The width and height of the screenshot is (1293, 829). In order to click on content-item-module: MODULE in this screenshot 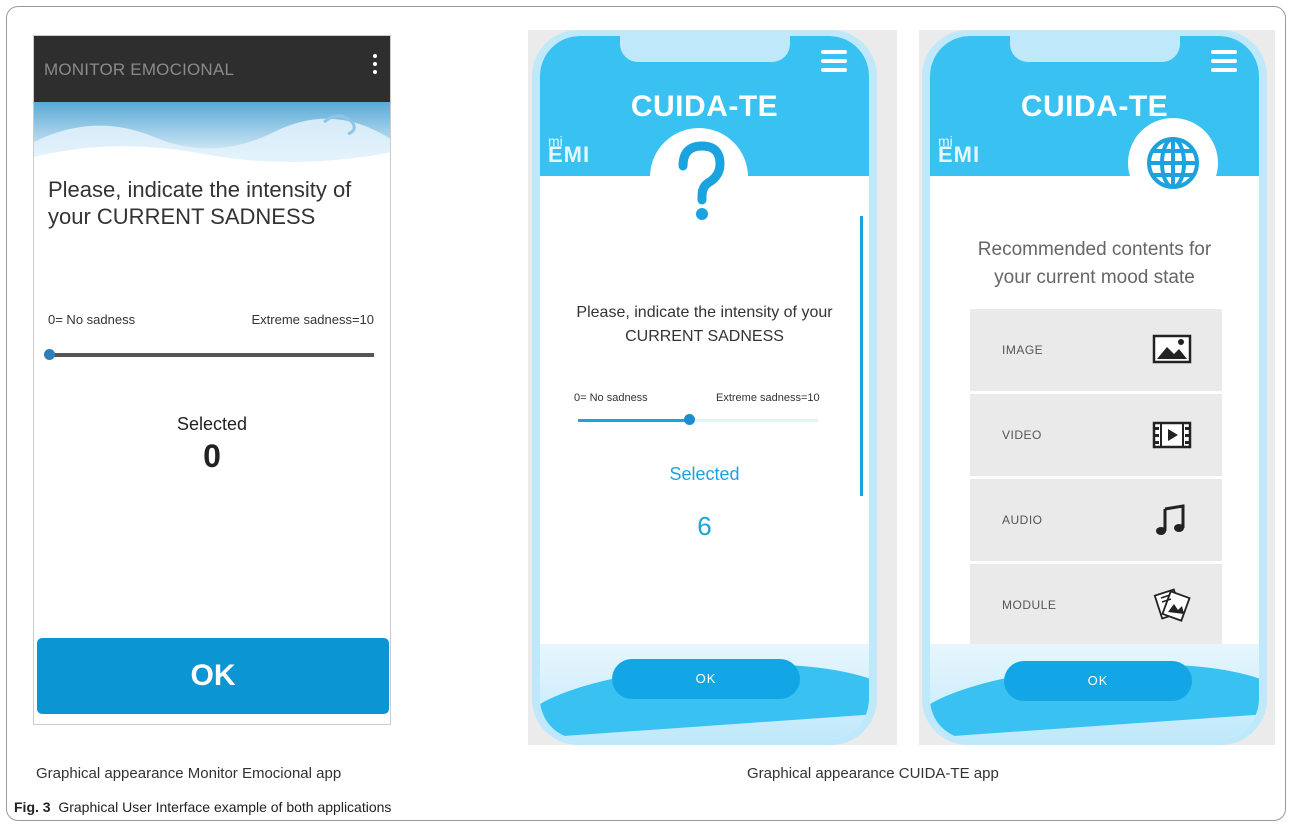, I will do `click(1096, 605)`.